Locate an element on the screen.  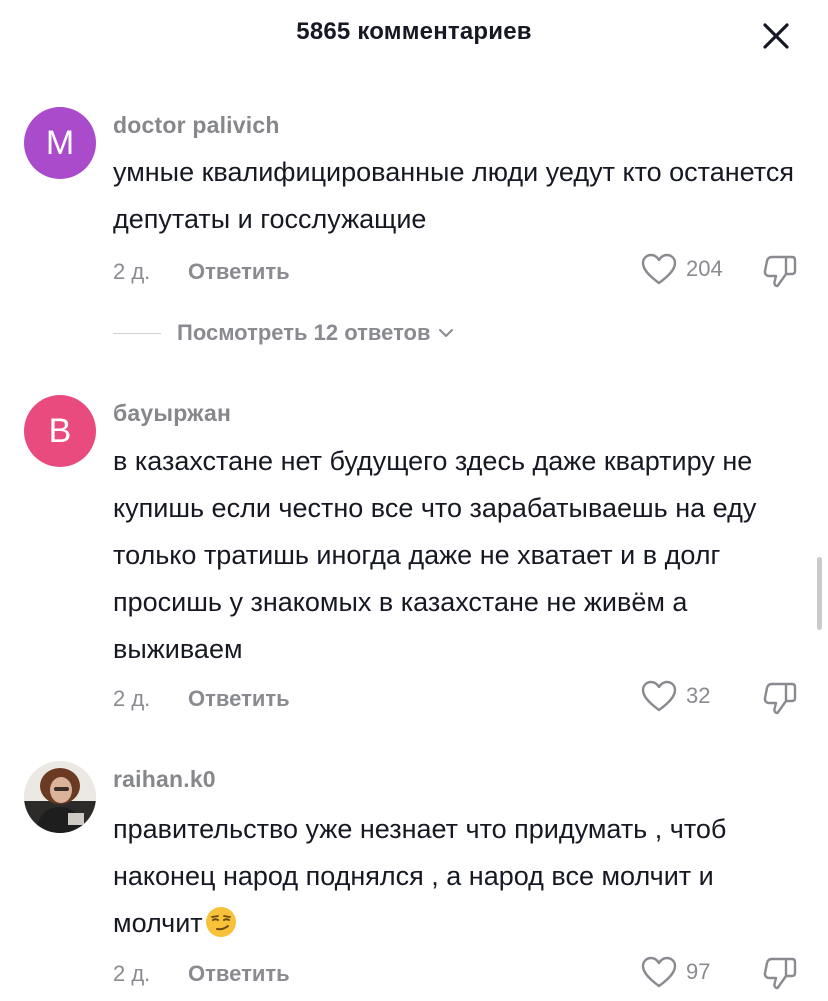
avatar is located at coordinates (60, 797).